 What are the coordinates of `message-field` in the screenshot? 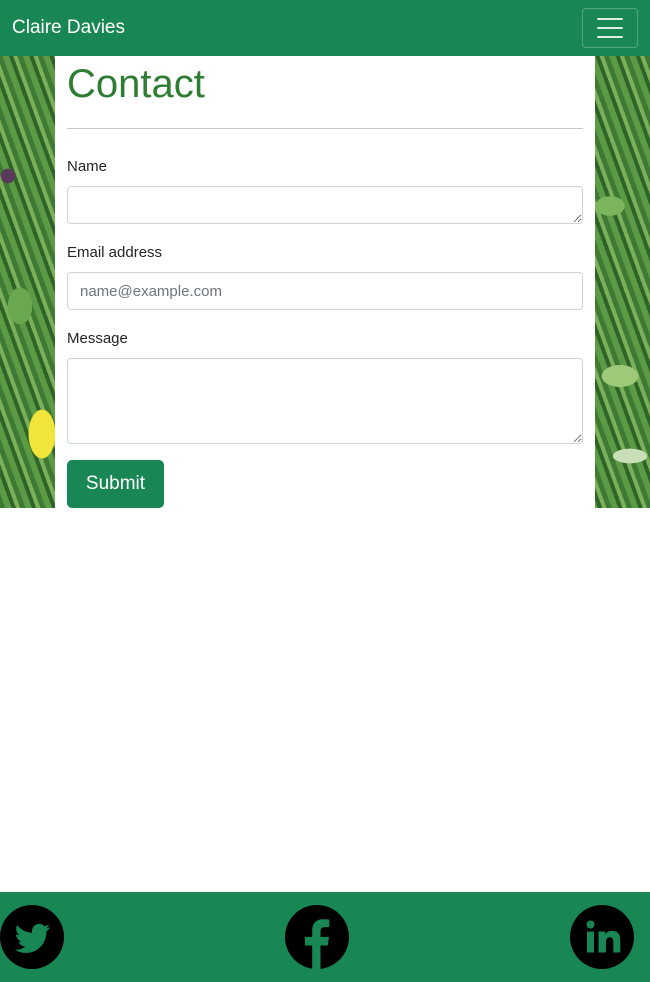 It's located at (325, 401).